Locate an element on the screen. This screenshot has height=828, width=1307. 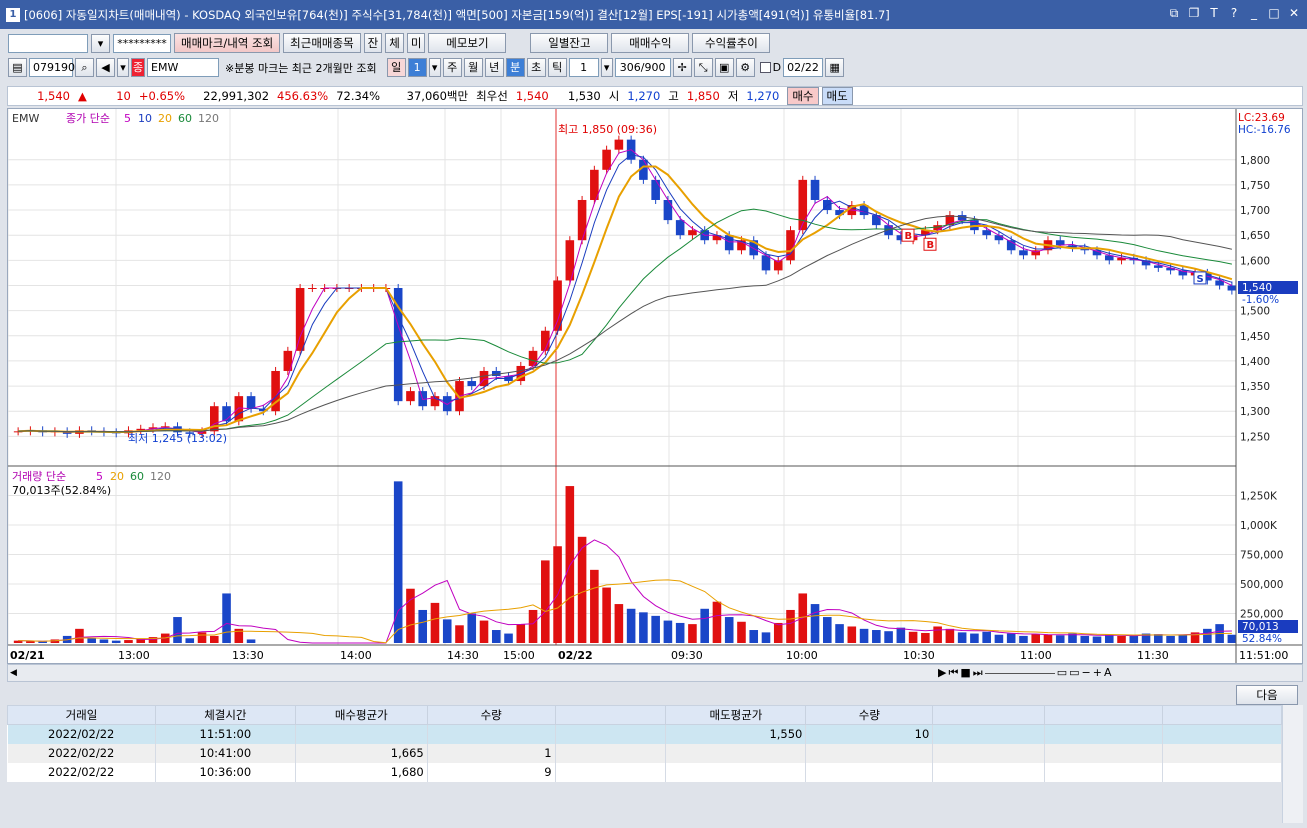
save-icon: ▣ is located at coordinates (724, 67).